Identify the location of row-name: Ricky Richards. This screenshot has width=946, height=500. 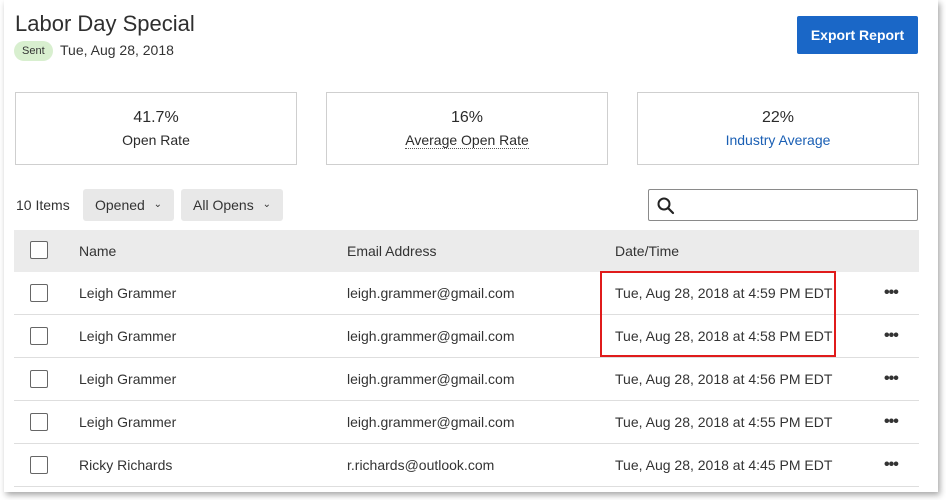
(126, 465).